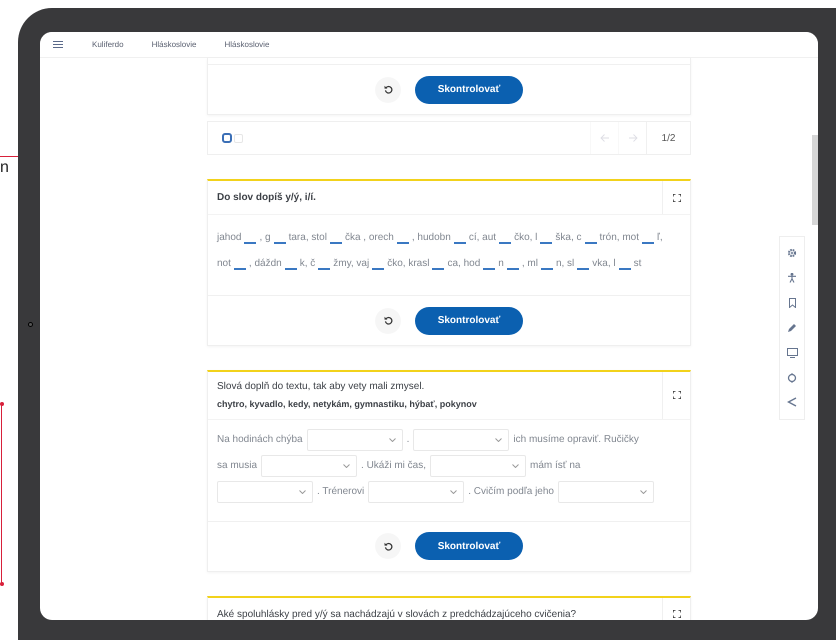 The width and height of the screenshot is (836, 640). I want to click on word-fragment: trón, mot, so click(619, 238).